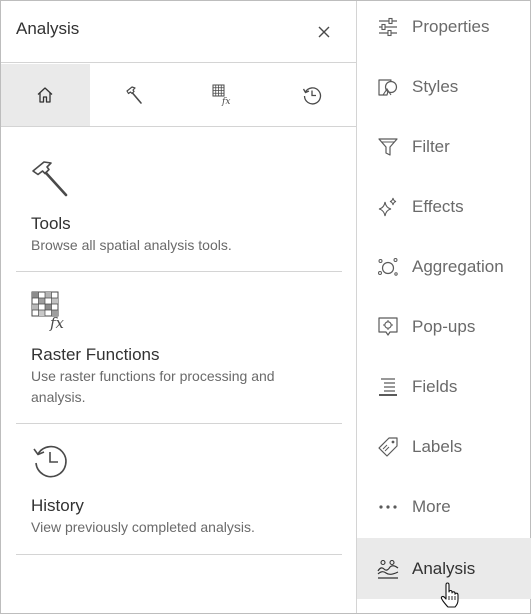 This screenshot has height=614, width=531. What do you see at coordinates (388, 27) in the screenshot?
I see `sliders-icon` at bounding box center [388, 27].